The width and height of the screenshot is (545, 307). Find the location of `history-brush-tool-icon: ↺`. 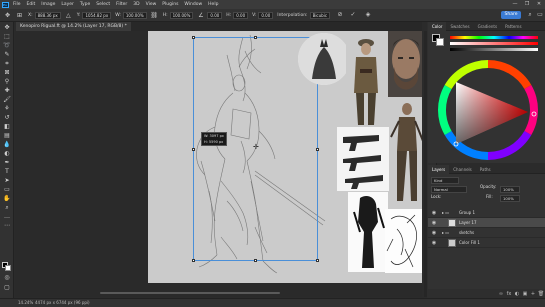

history-brush-tool-icon: ↺ is located at coordinates (7, 118).